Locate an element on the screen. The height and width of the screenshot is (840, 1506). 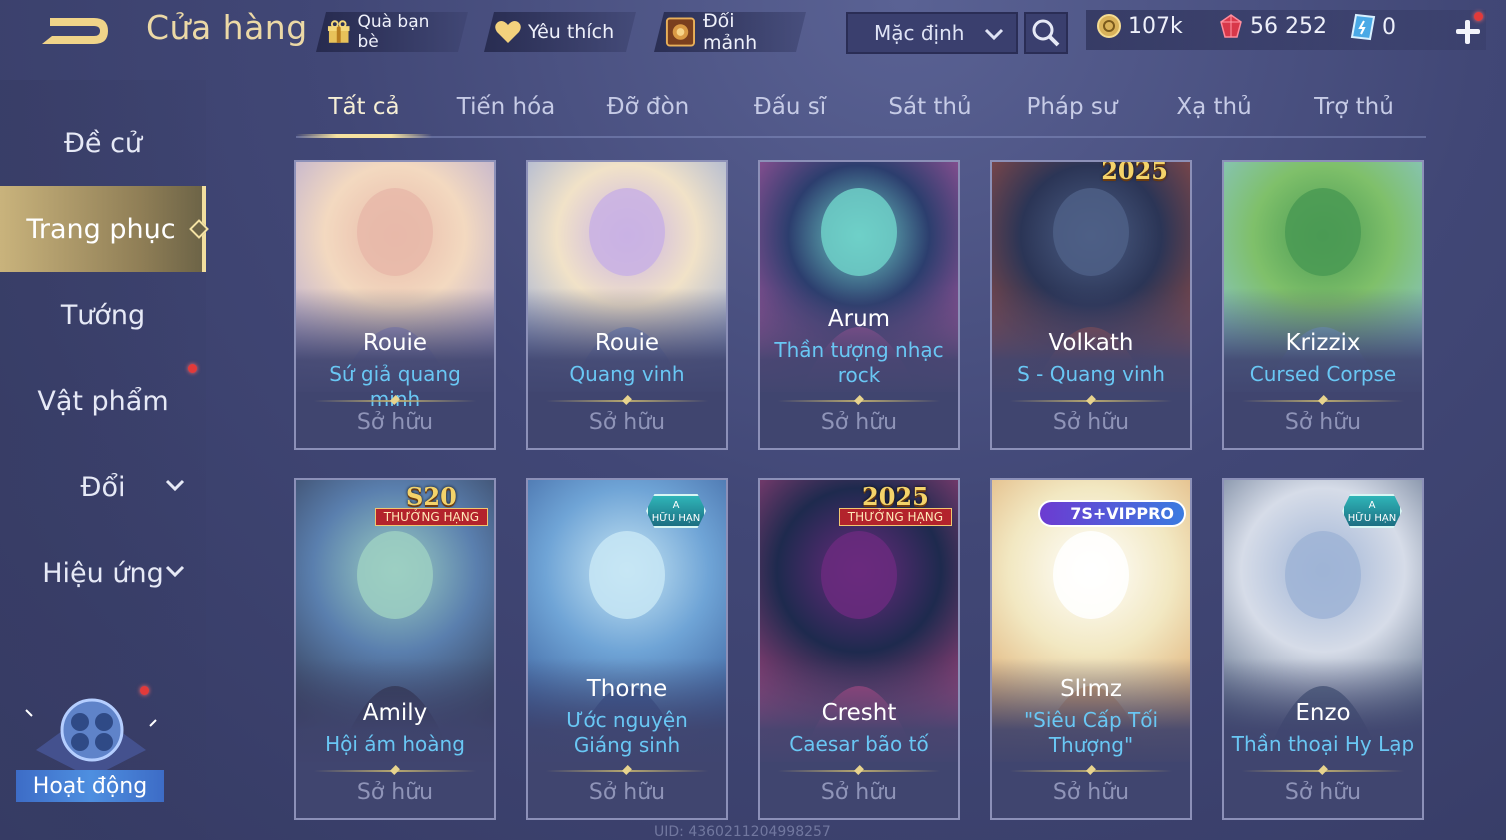
season-badge: 2025 THƯỞNG HẠNG is located at coordinates (895, 504).